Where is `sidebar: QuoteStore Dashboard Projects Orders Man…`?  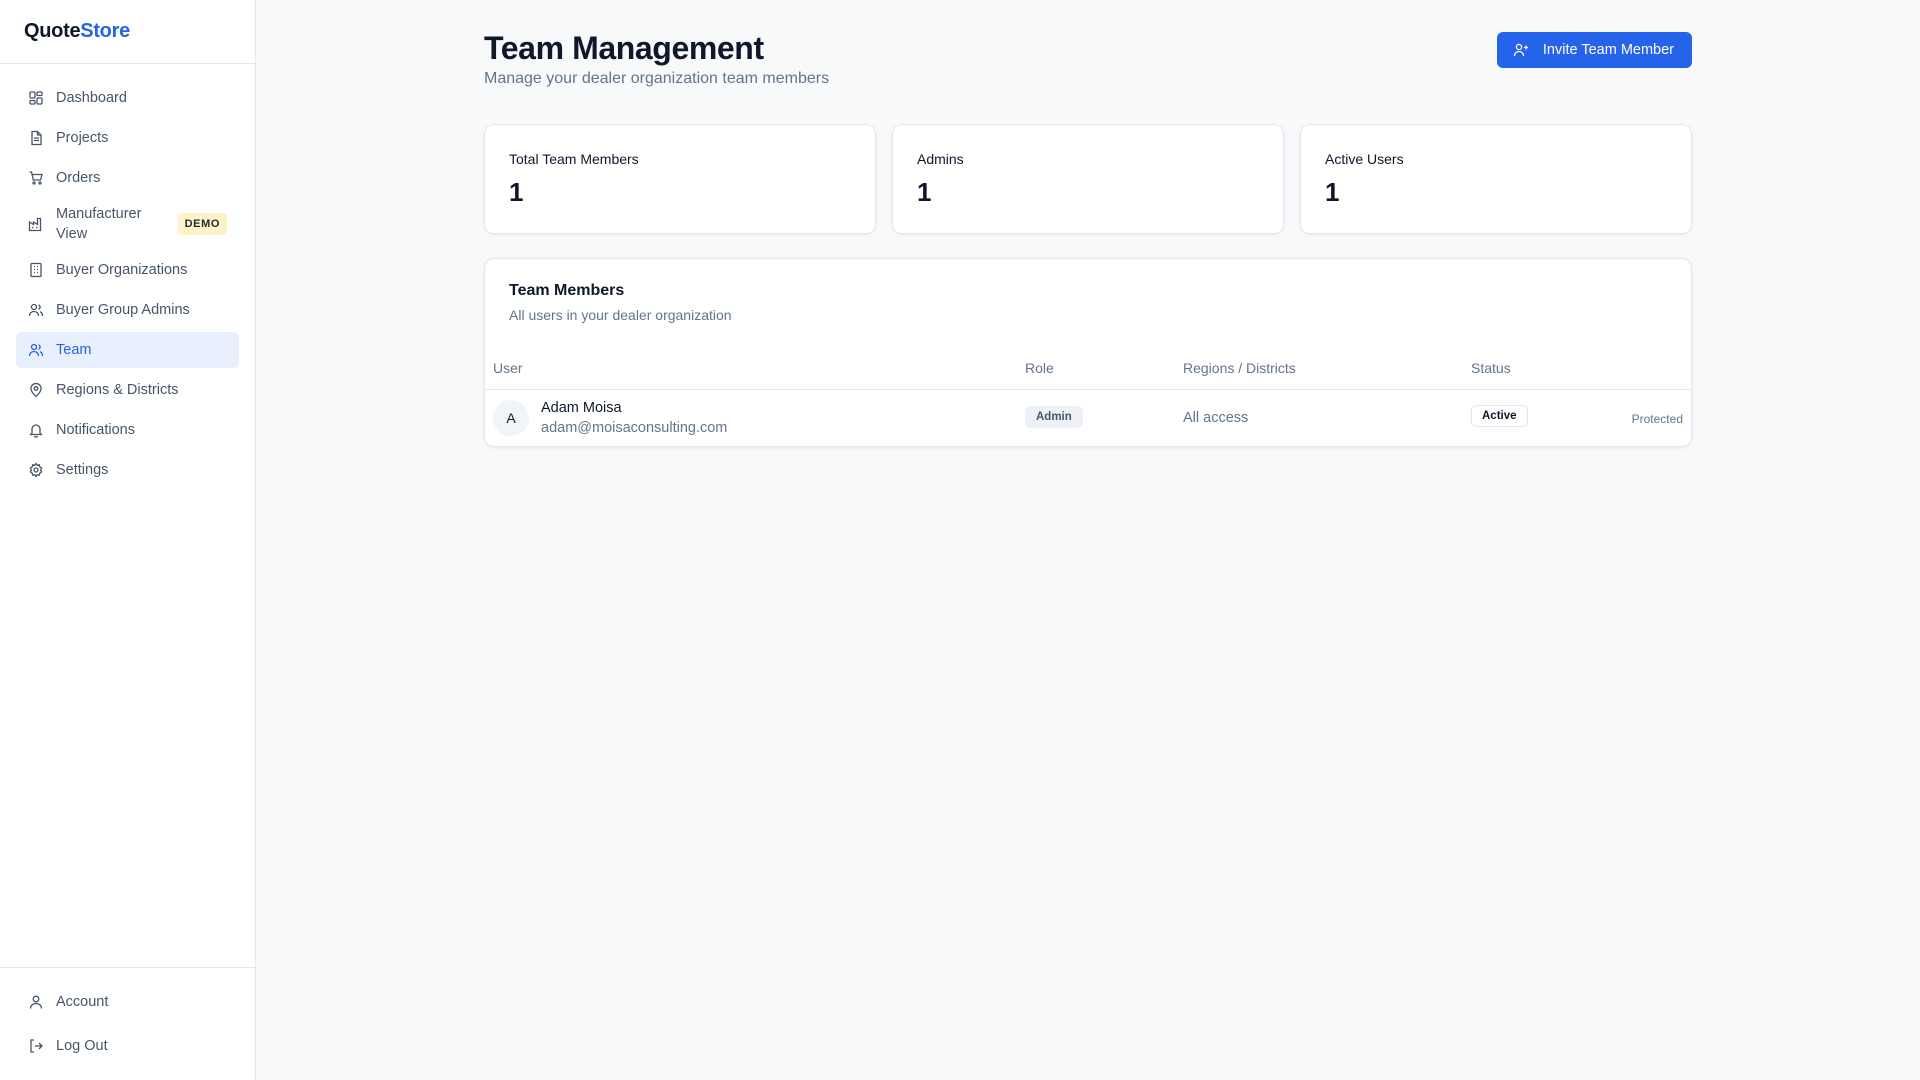 sidebar: QuoteStore Dashboard Projects Orders Man… is located at coordinates (128, 540).